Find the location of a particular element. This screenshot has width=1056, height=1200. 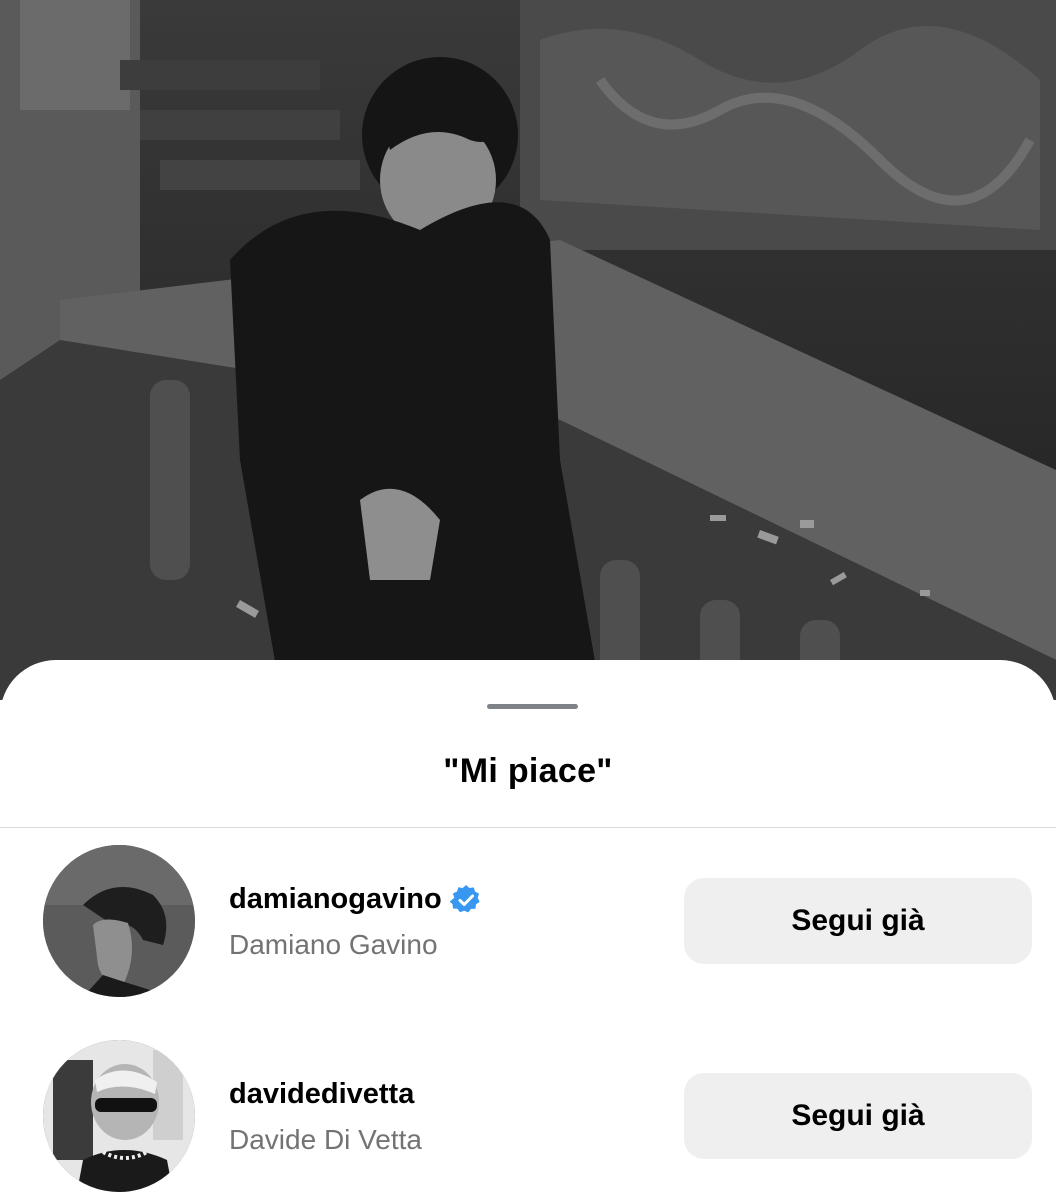

sheet-grabber is located at coordinates (532, 706).